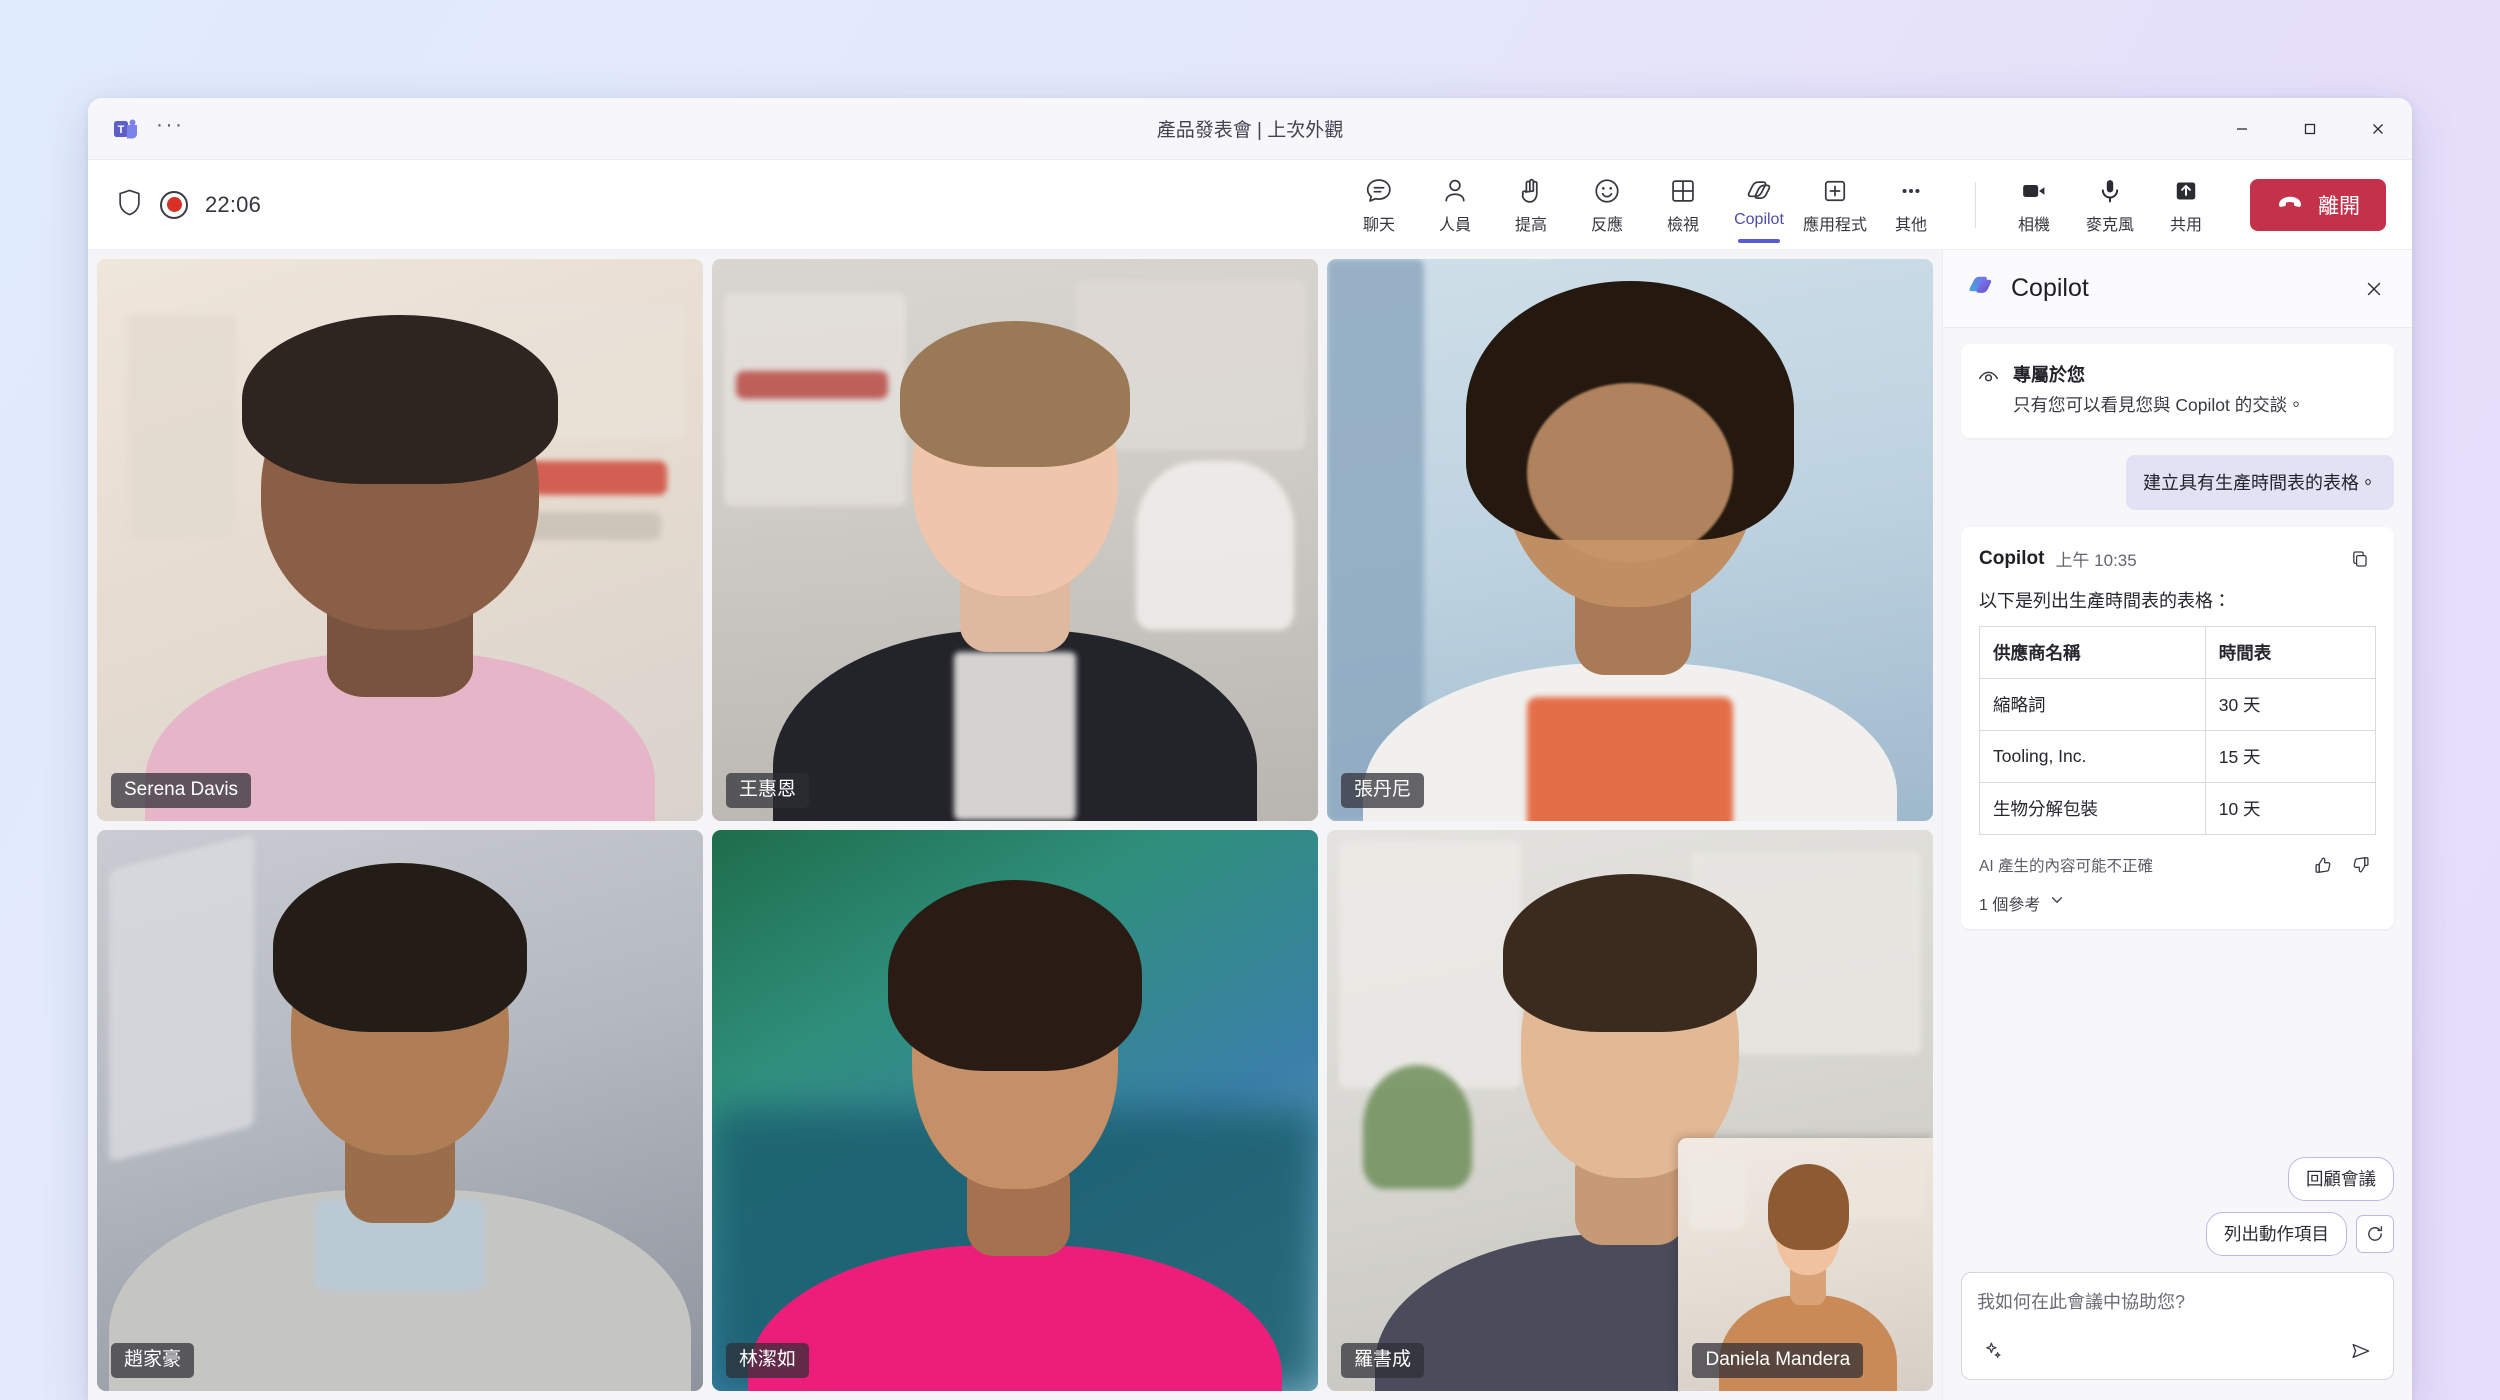  Describe the element at coordinates (2360, 559) in the screenshot. I see `copy-icon` at that location.